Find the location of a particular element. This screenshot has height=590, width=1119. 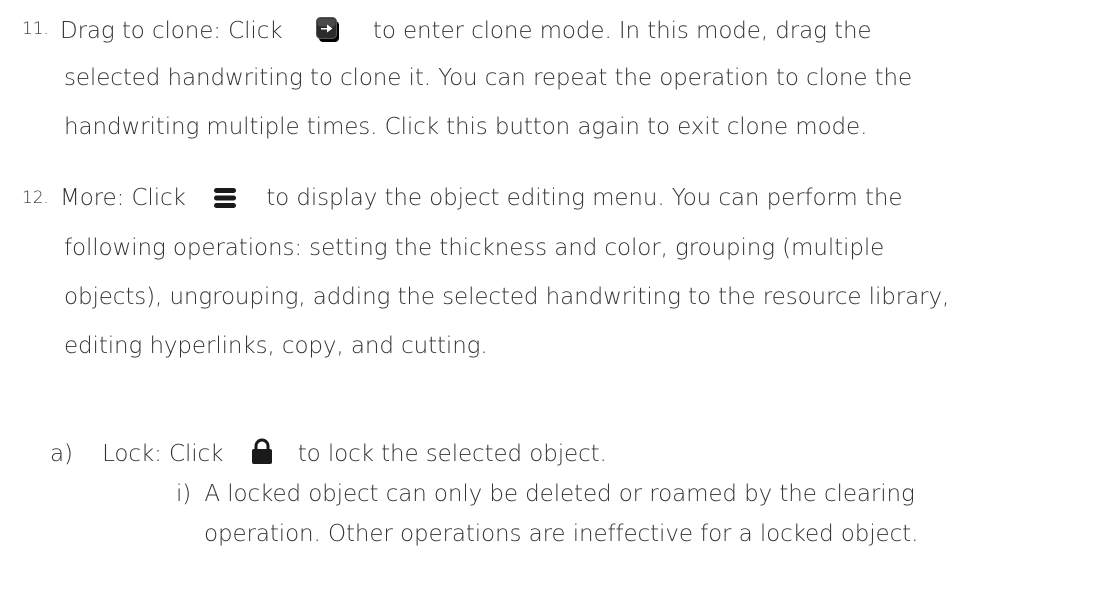

lock-icon is located at coordinates (262, 451).